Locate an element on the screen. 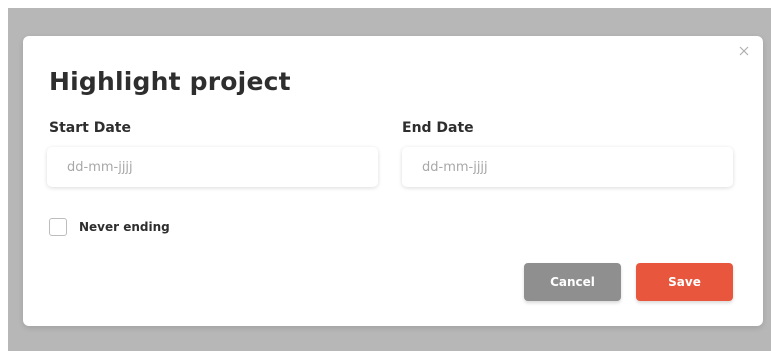 This screenshot has width=771, height=351. end-date-input is located at coordinates (567, 167).